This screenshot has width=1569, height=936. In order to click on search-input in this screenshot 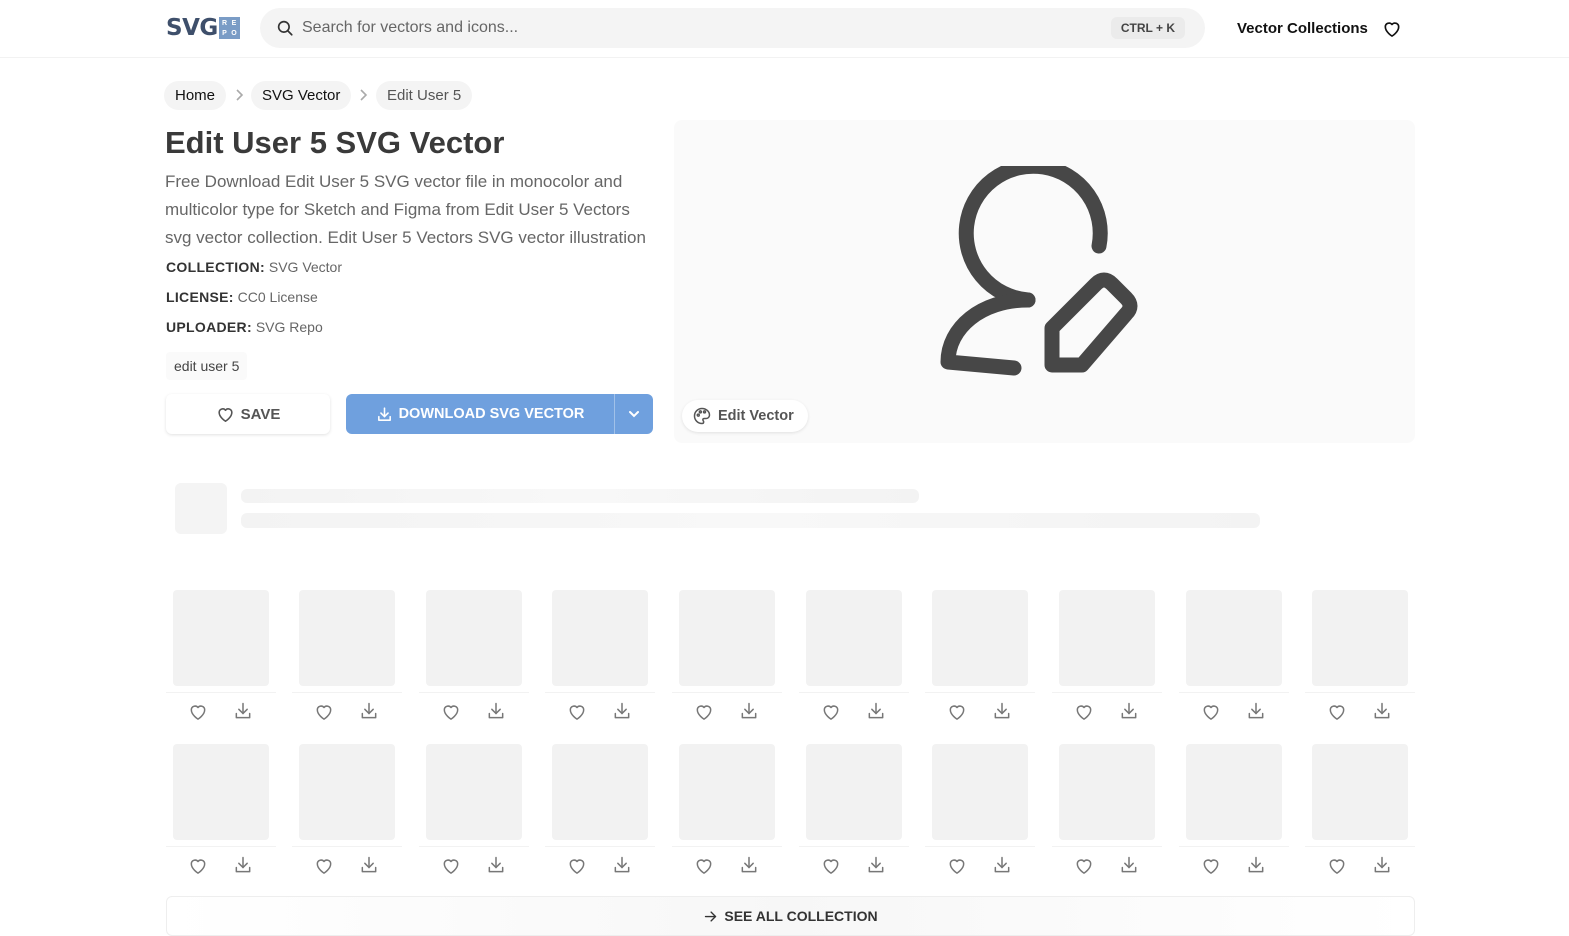, I will do `click(692, 28)`.